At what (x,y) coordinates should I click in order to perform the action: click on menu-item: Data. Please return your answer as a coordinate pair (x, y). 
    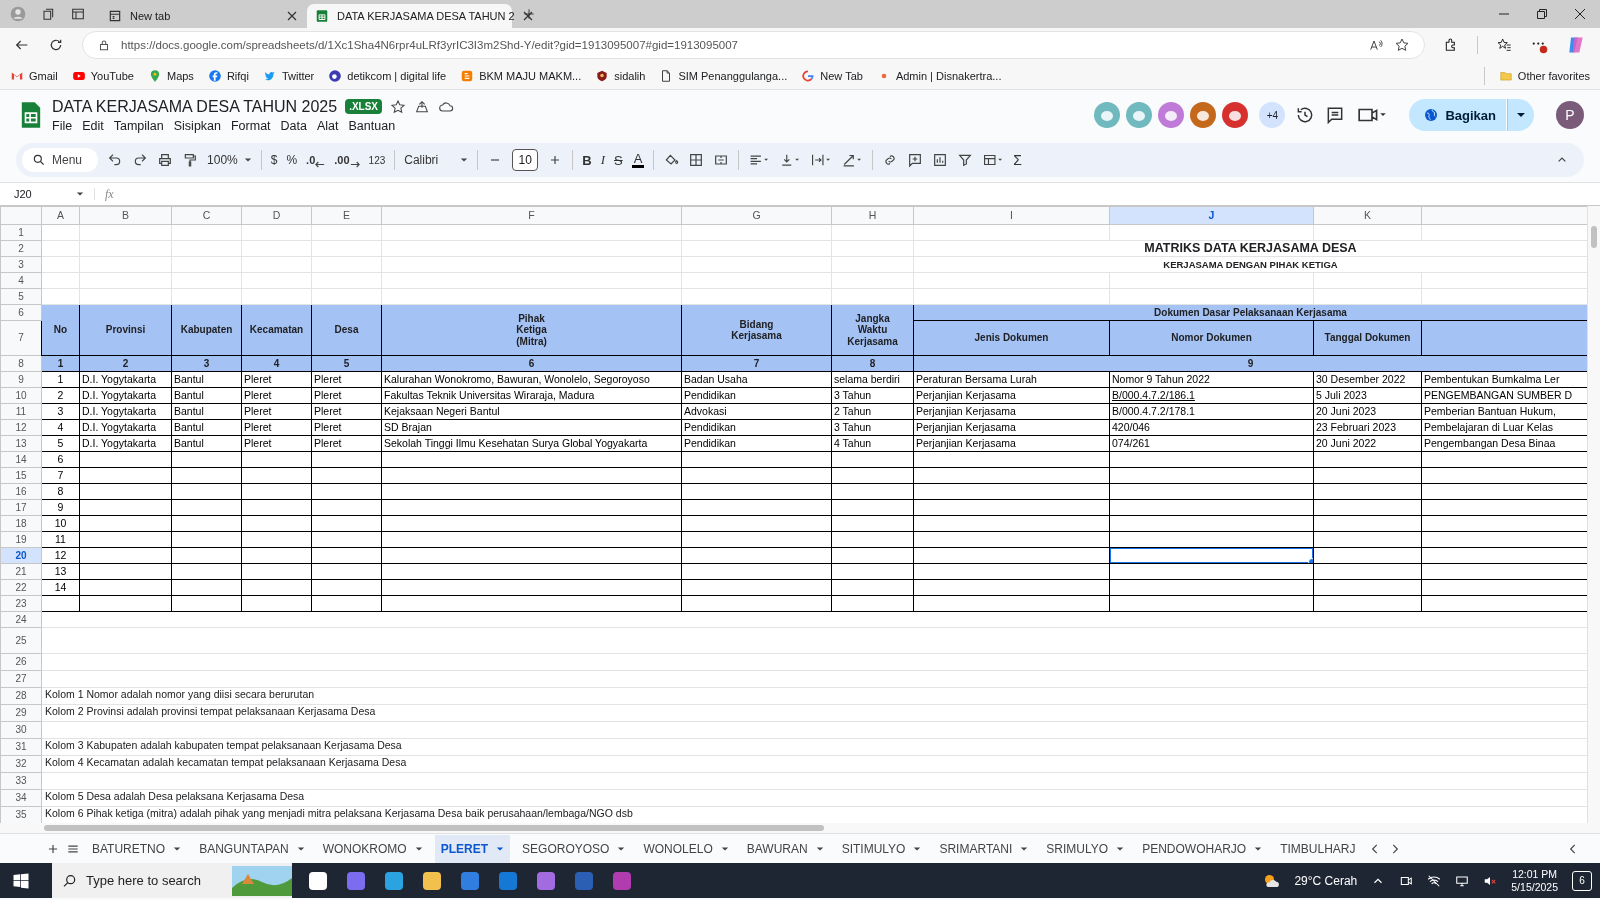
    Looking at the image, I should click on (293, 125).